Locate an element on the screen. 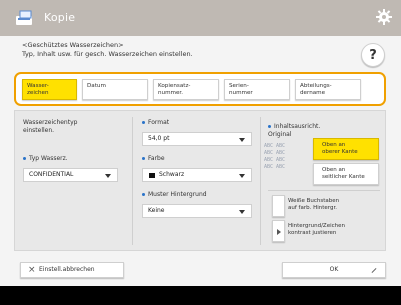 The image size is (401, 305). contrast-adjust-button is located at coordinates (278, 231).